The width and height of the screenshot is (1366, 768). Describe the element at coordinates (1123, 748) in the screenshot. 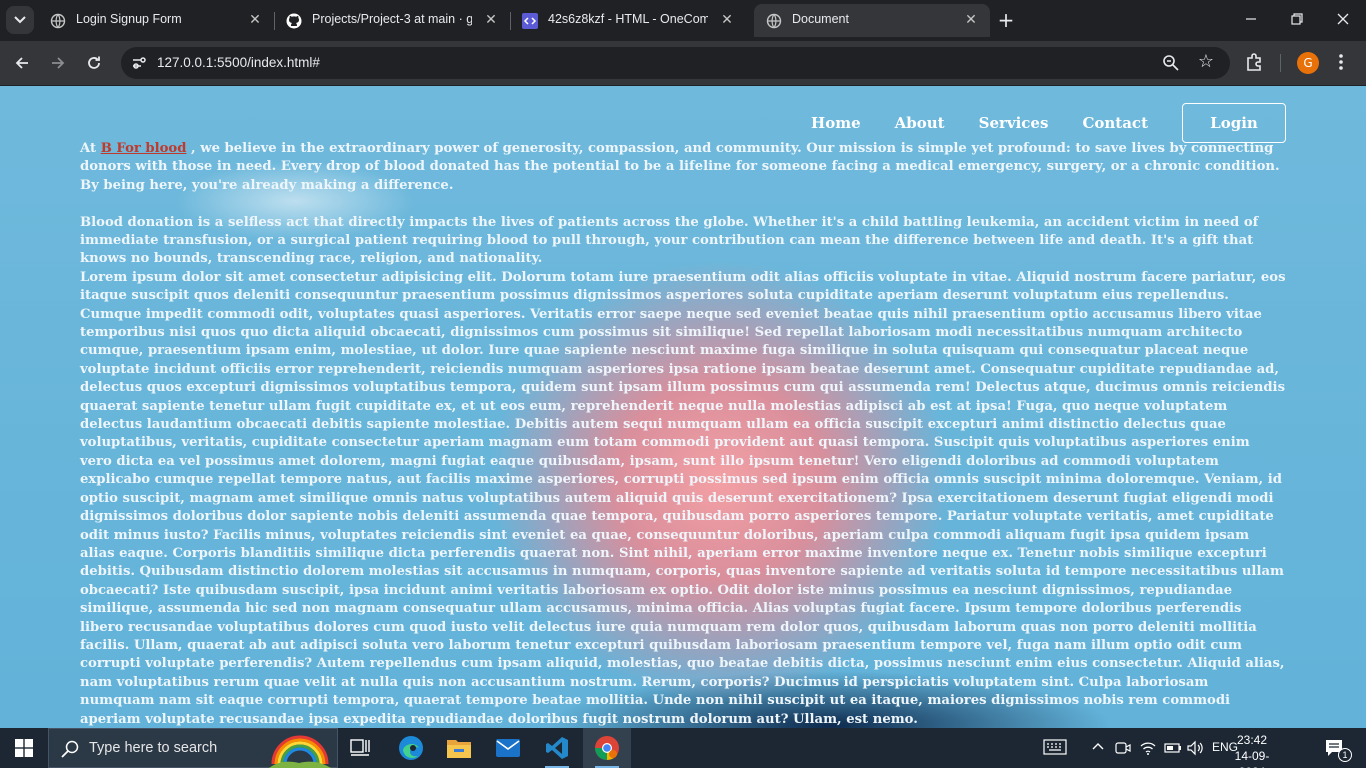

I see `meet-now-icon` at that location.